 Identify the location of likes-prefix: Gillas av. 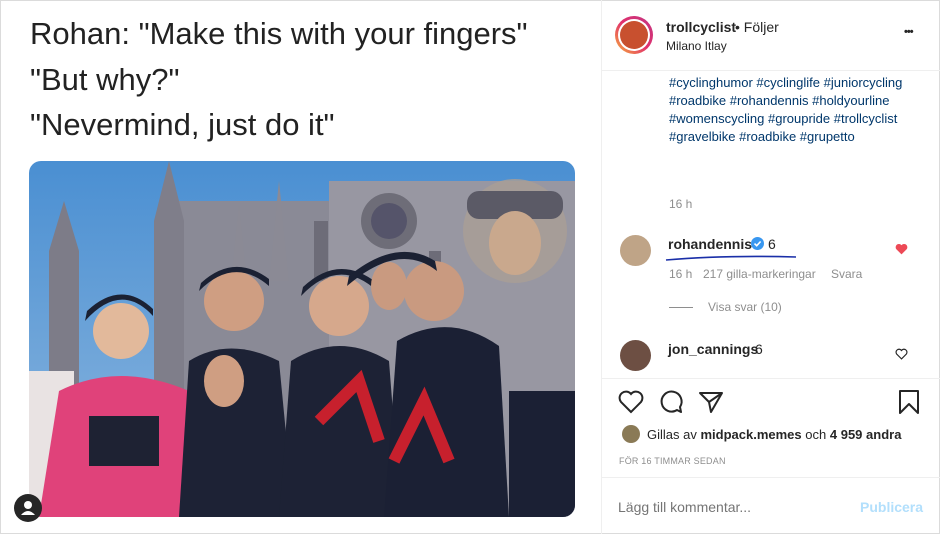
(672, 434).